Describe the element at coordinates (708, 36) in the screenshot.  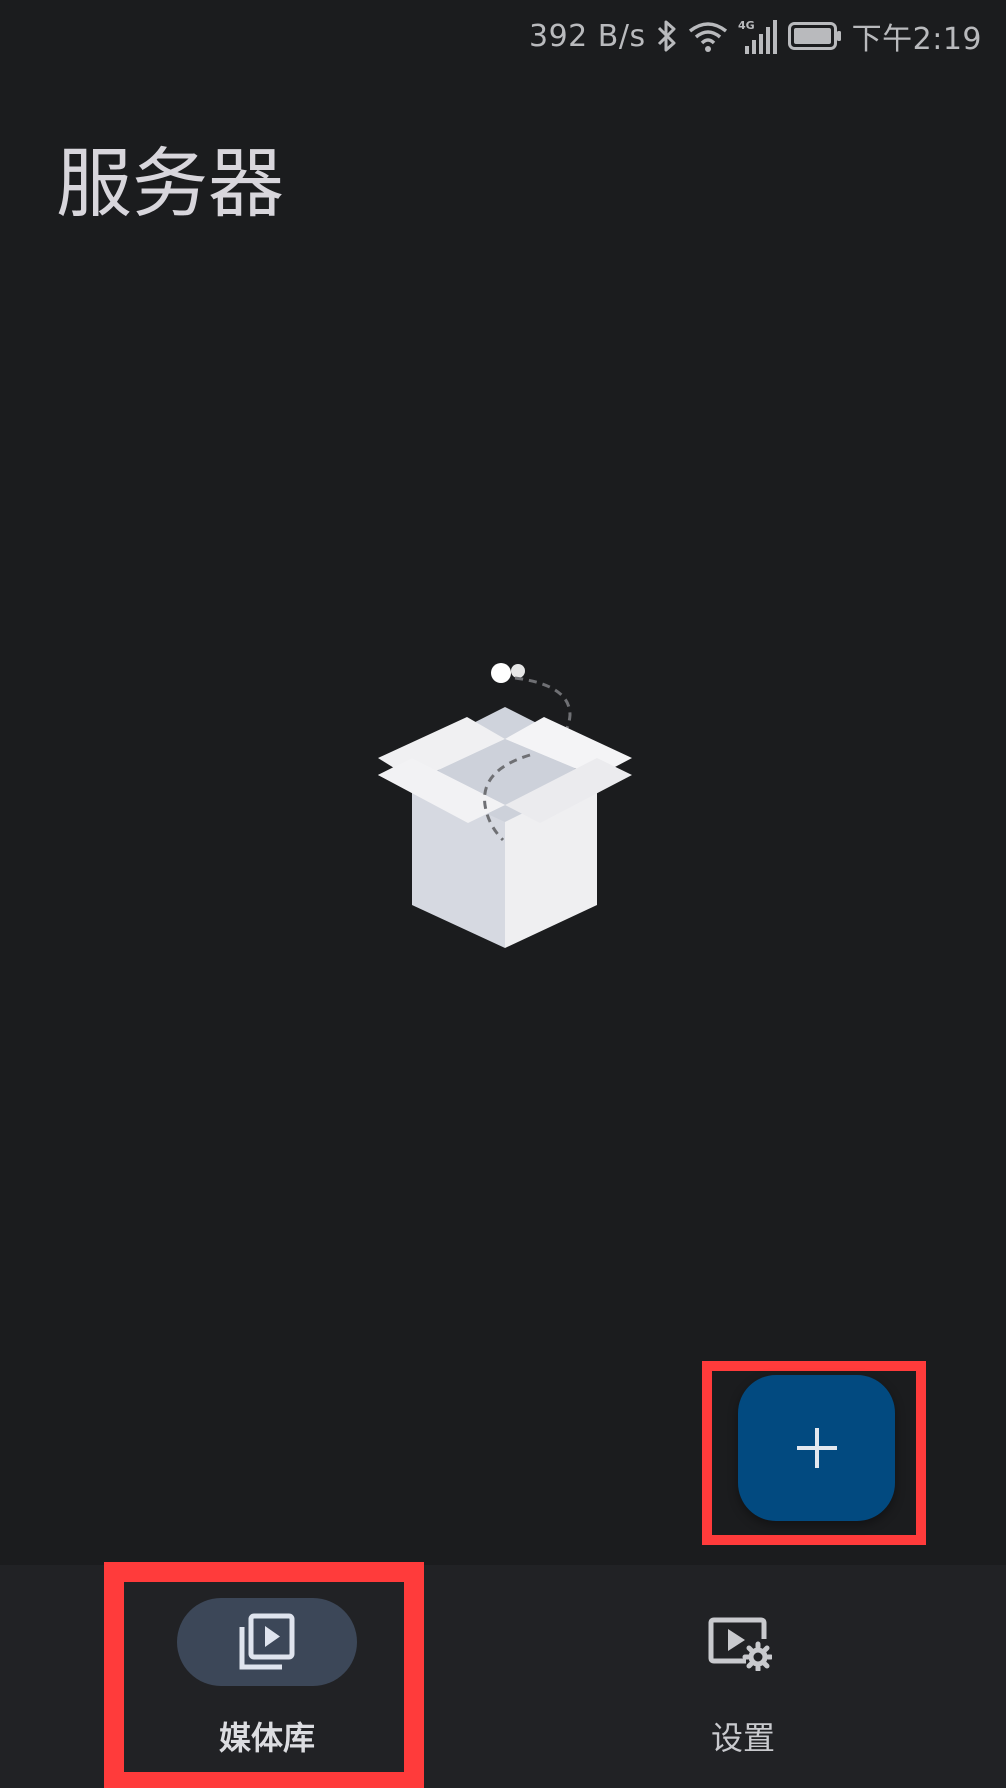
I see `wifi-icon` at that location.